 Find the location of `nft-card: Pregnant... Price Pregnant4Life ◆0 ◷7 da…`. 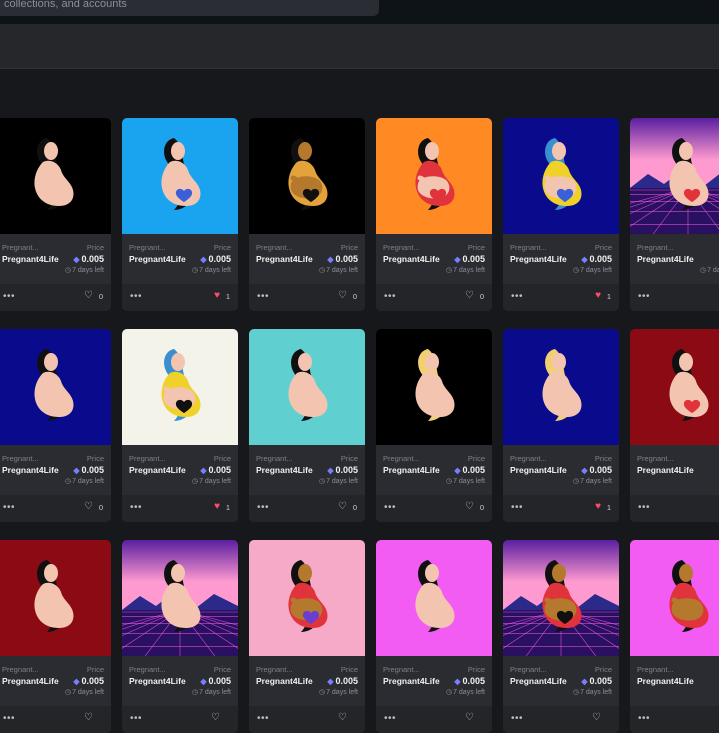

nft-card: Pregnant... Price Pregnant4Life ◆0 ◷7 da… is located at coordinates (674, 214).